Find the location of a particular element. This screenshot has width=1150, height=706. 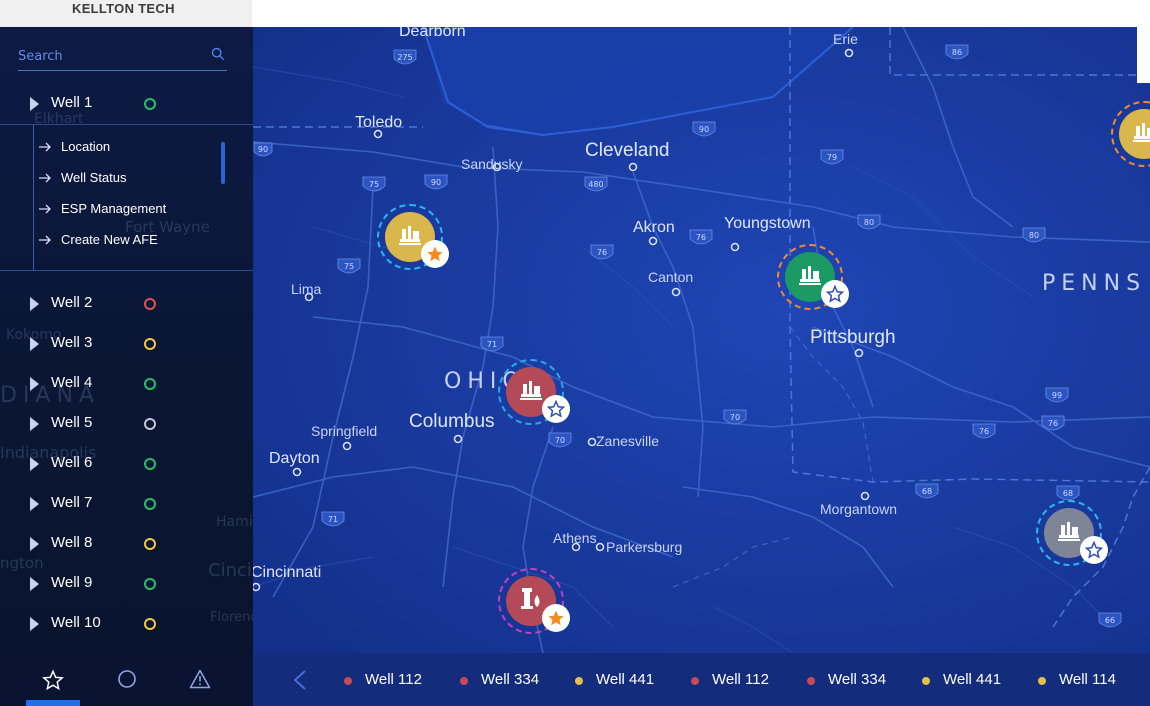

oil-rig-icon is located at coordinates (531, 390).